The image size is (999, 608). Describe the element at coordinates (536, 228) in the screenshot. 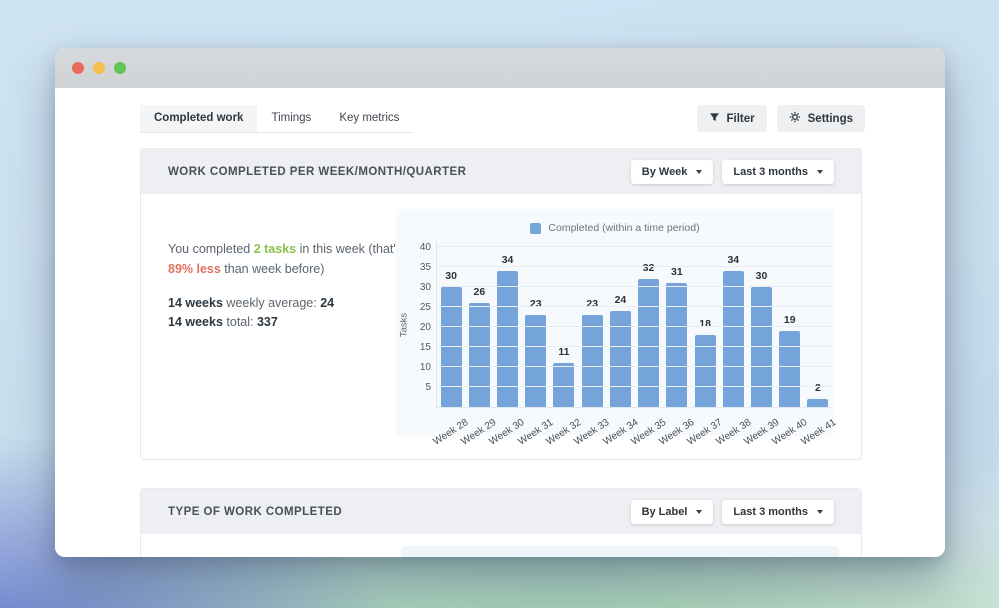

I see `legend-swatch-icon` at that location.